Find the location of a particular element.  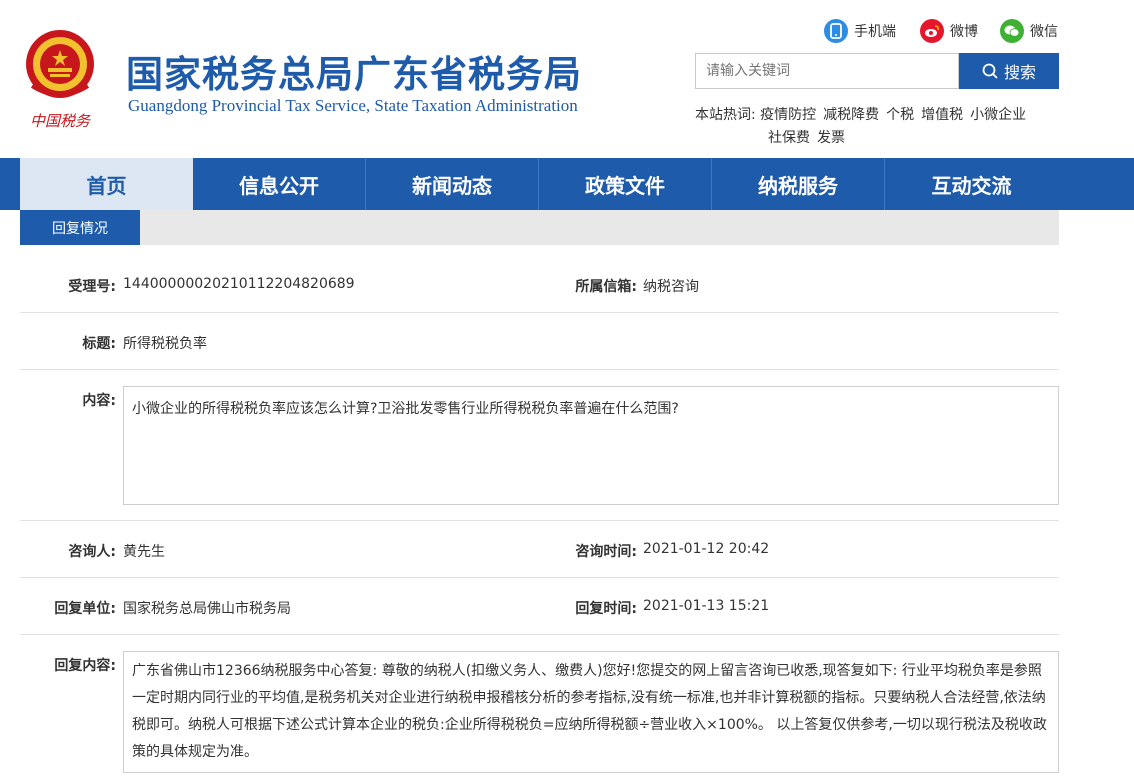

content-box: 小微企业的所得税税负率应该怎么计算?卫浴批发零售行业所得税税负率普遍在什么范围? is located at coordinates (591, 445).